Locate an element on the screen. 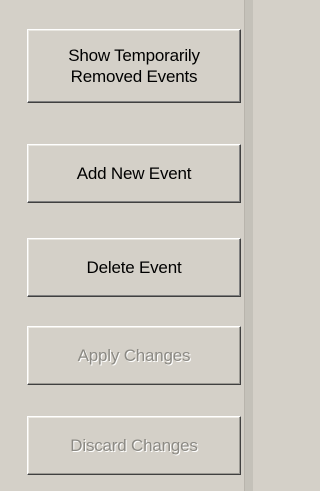 The height and width of the screenshot is (491, 320). discard-changes-label: Discard Changes is located at coordinates (134, 445).